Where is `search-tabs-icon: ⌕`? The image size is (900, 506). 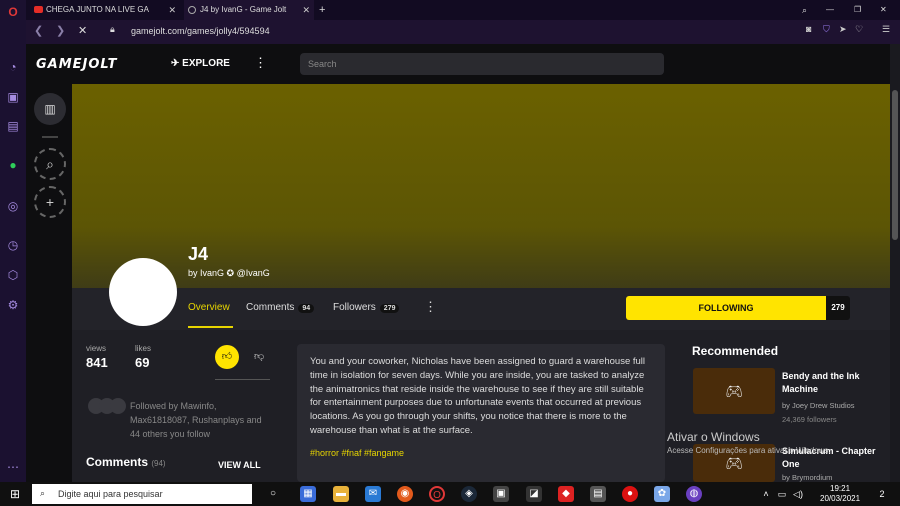 search-tabs-icon: ⌕ is located at coordinates (804, 10).